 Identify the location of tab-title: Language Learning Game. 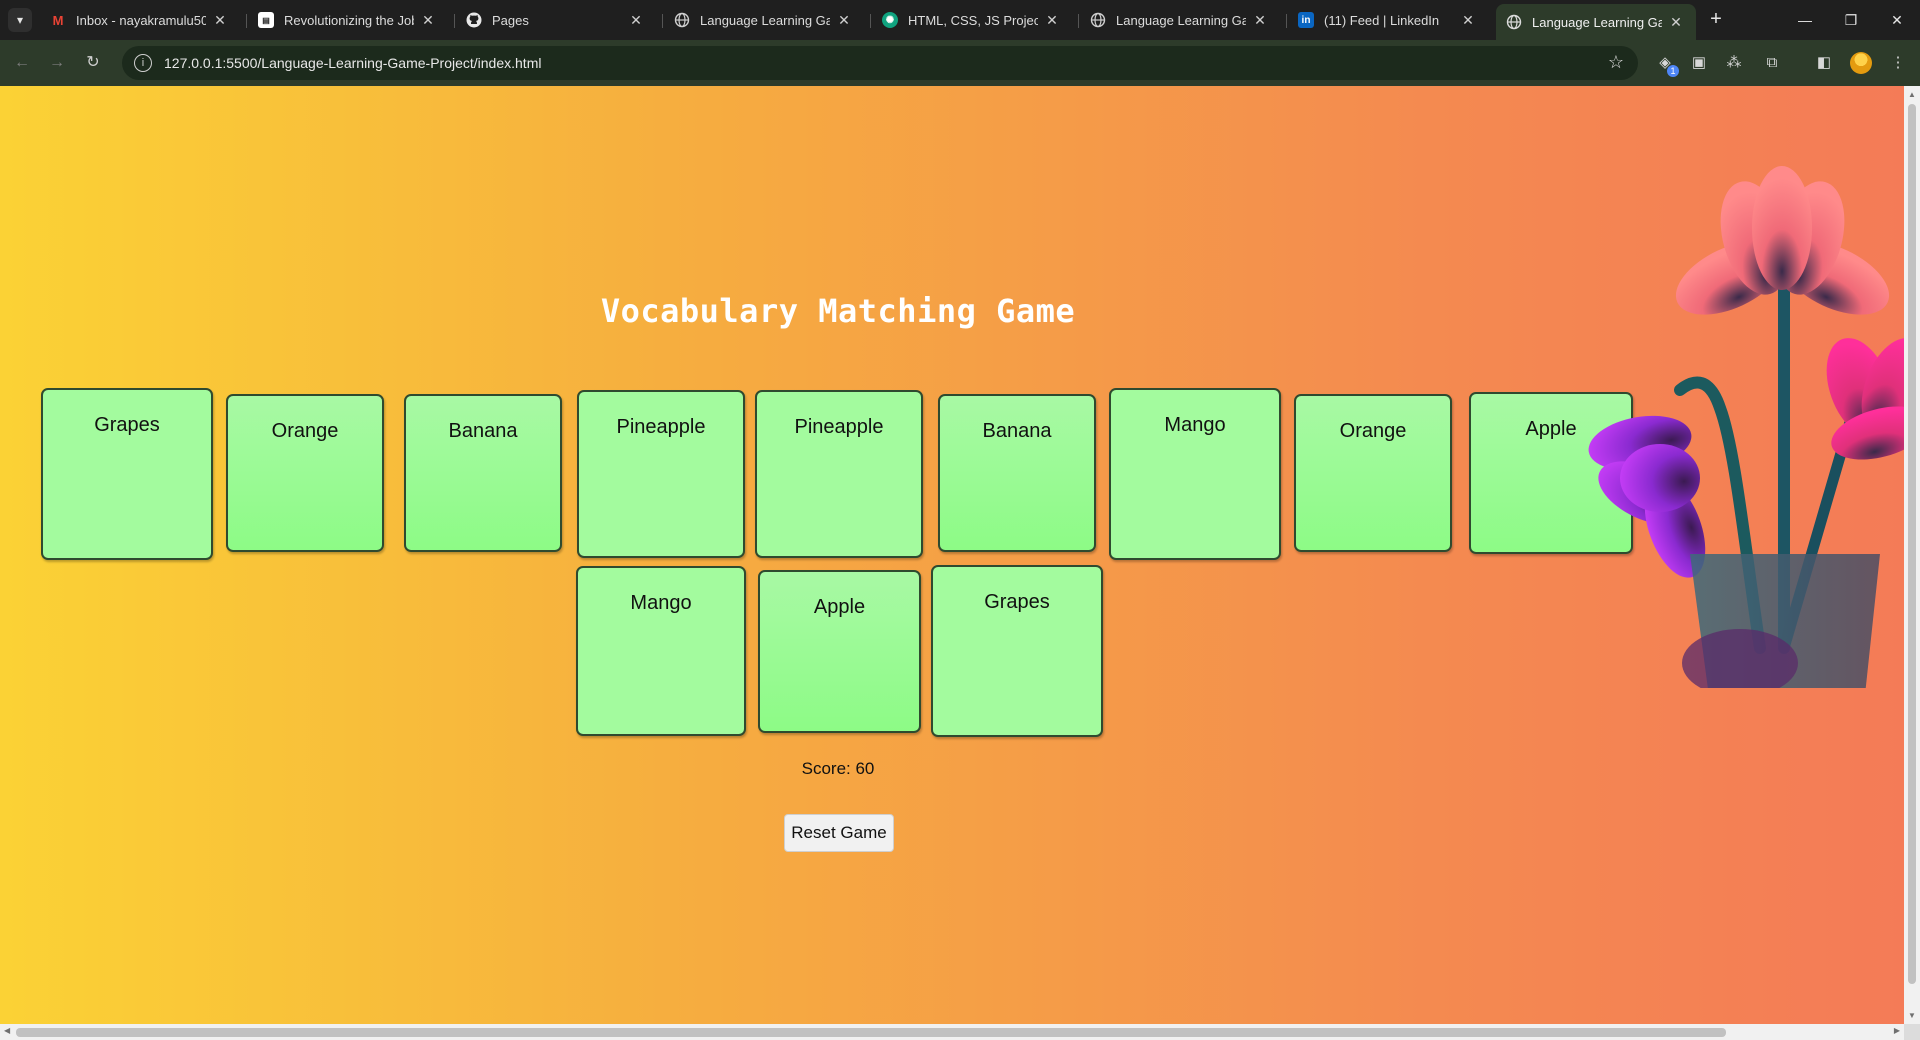
(1181, 20).